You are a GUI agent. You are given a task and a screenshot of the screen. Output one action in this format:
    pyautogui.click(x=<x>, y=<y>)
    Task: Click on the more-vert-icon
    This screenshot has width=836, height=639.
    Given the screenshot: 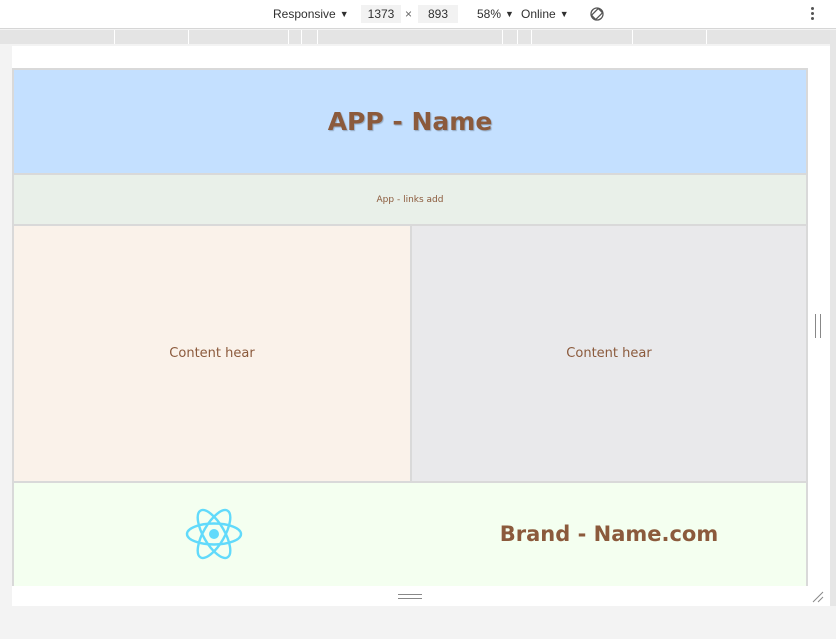 What is the action you would take?
    pyautogui.click(x=812, y=14)
    